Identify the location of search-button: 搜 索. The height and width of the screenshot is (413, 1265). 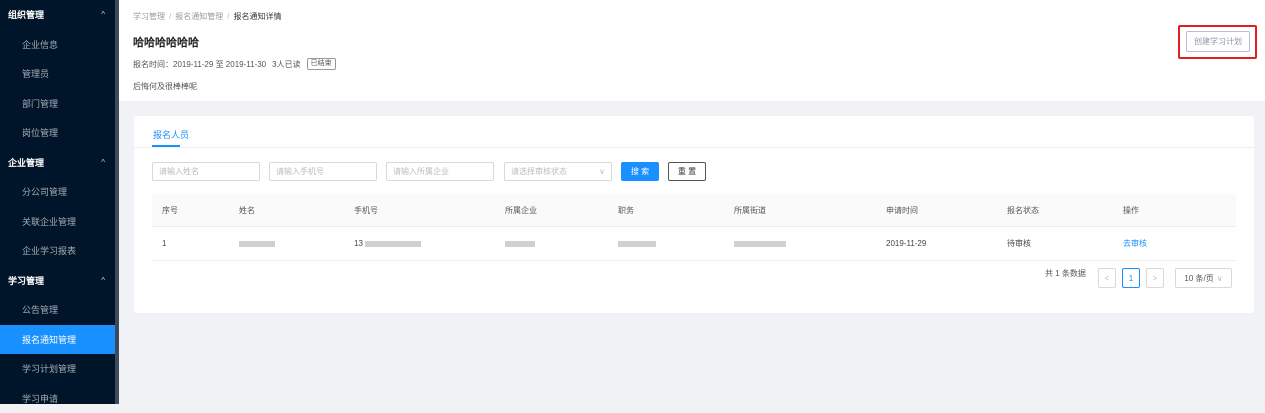
(640, 171).